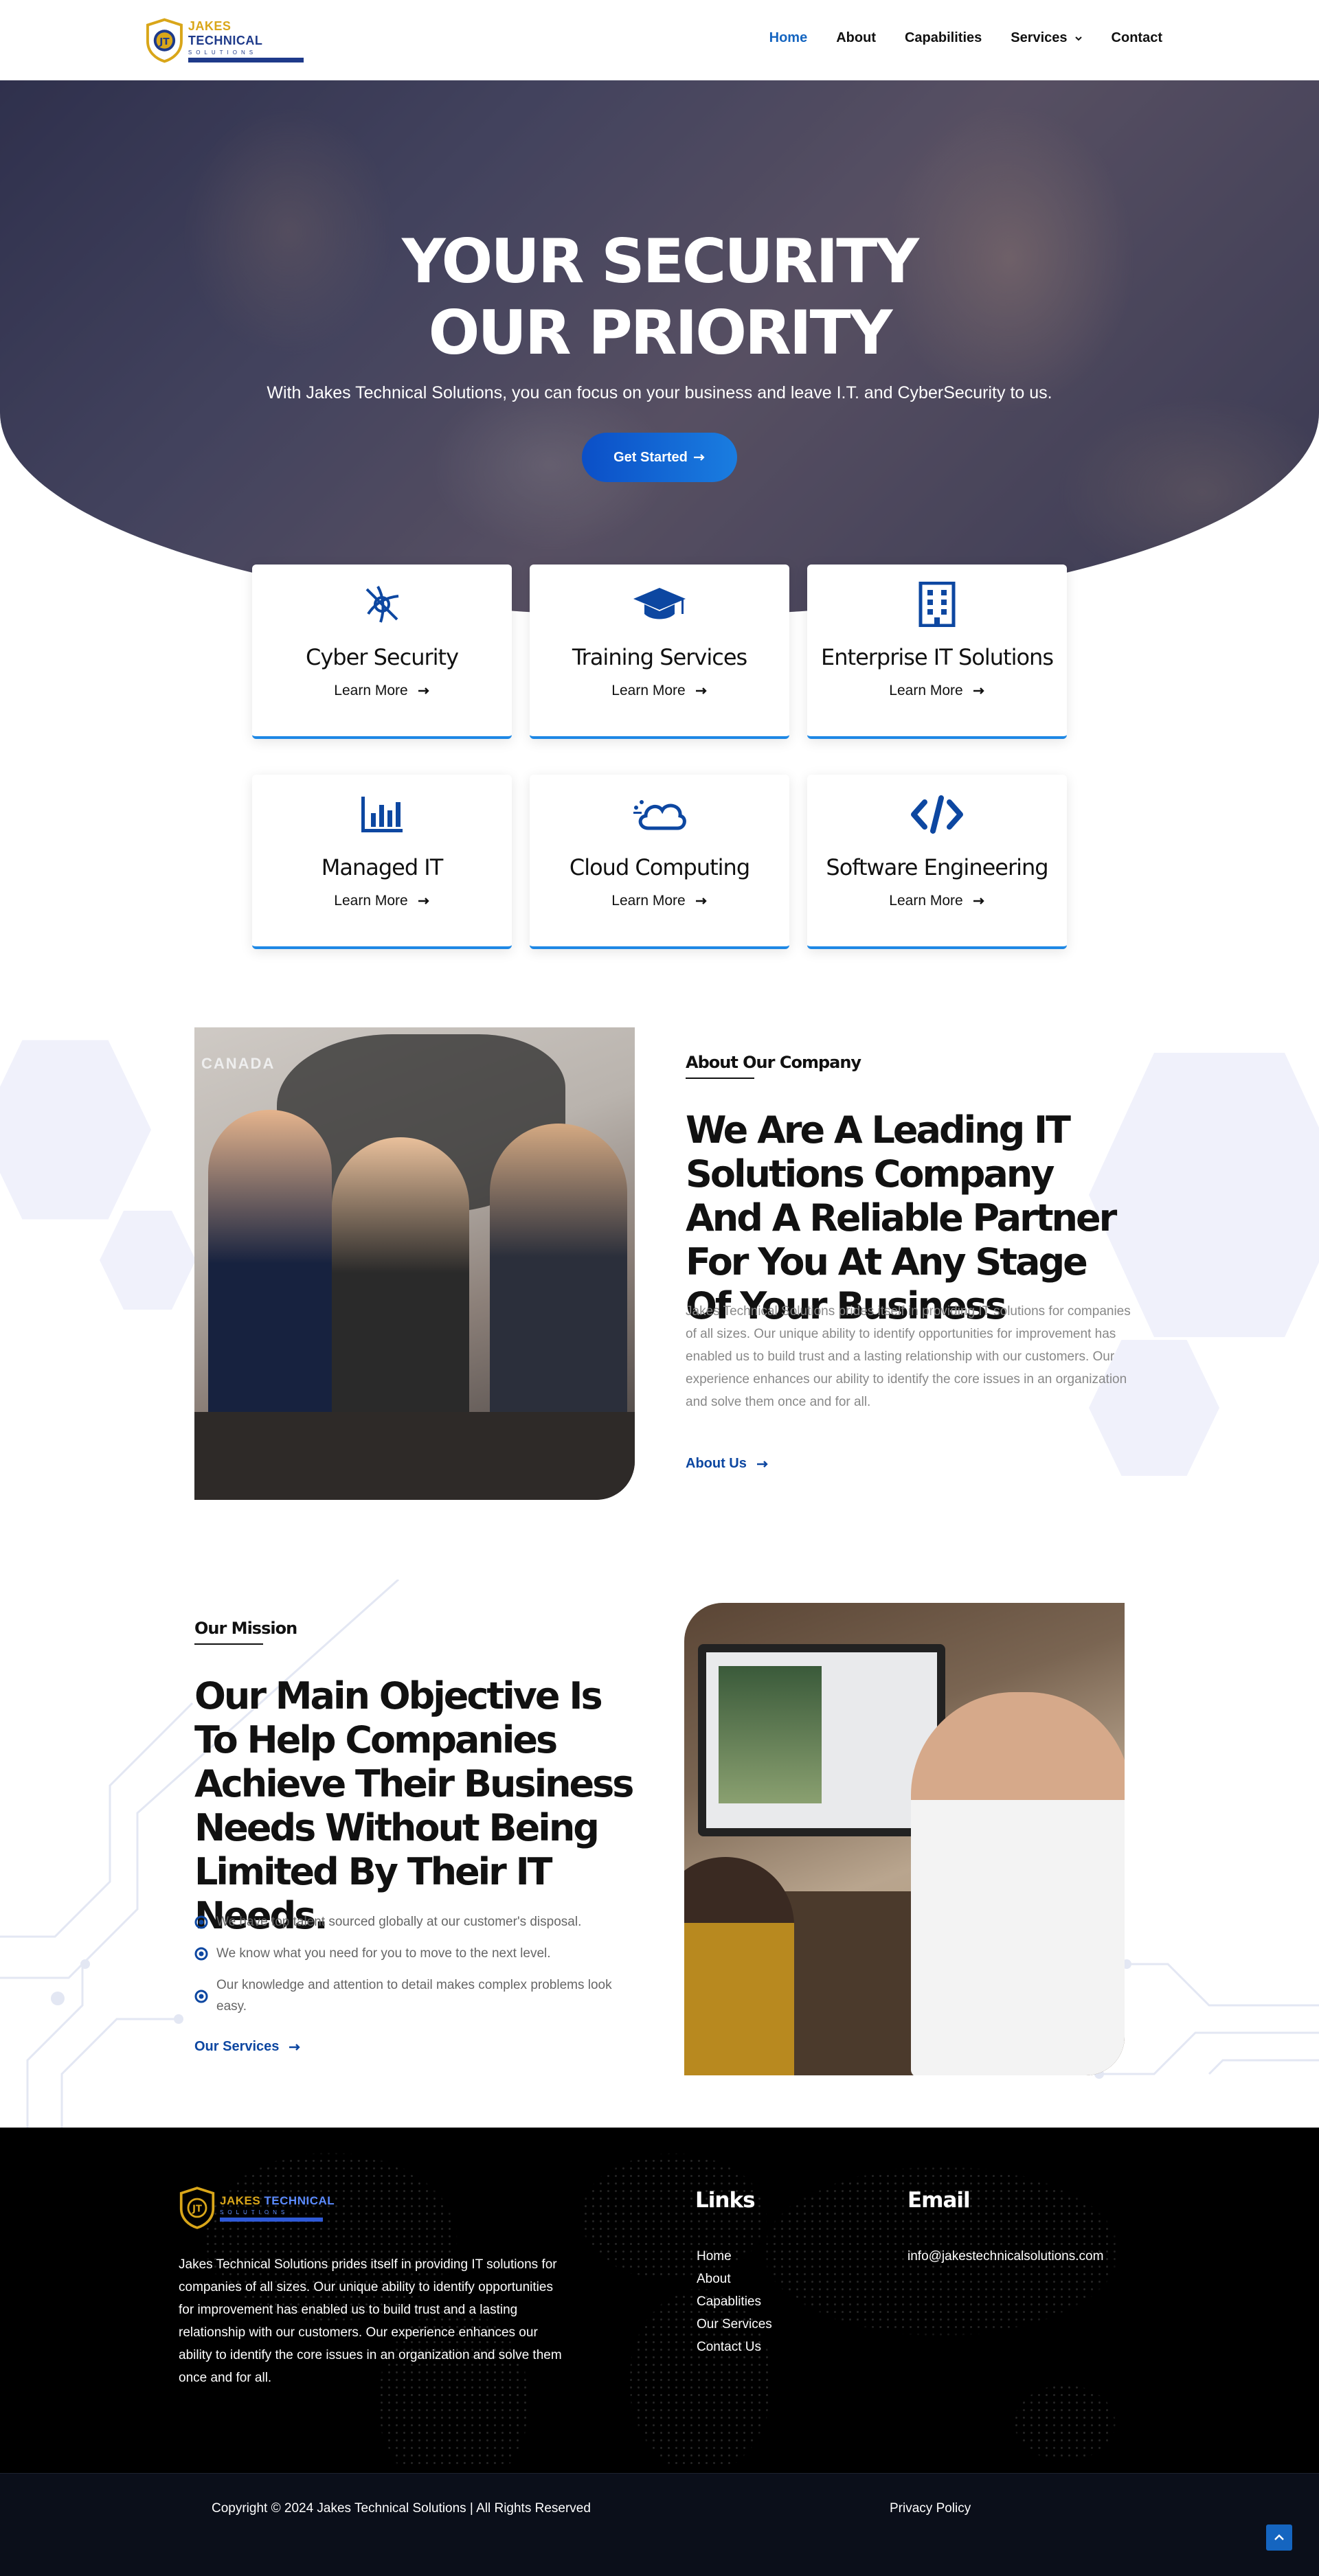  I want to click on service-card-managed-it: Managed IT Learn More, so click(382, 862).